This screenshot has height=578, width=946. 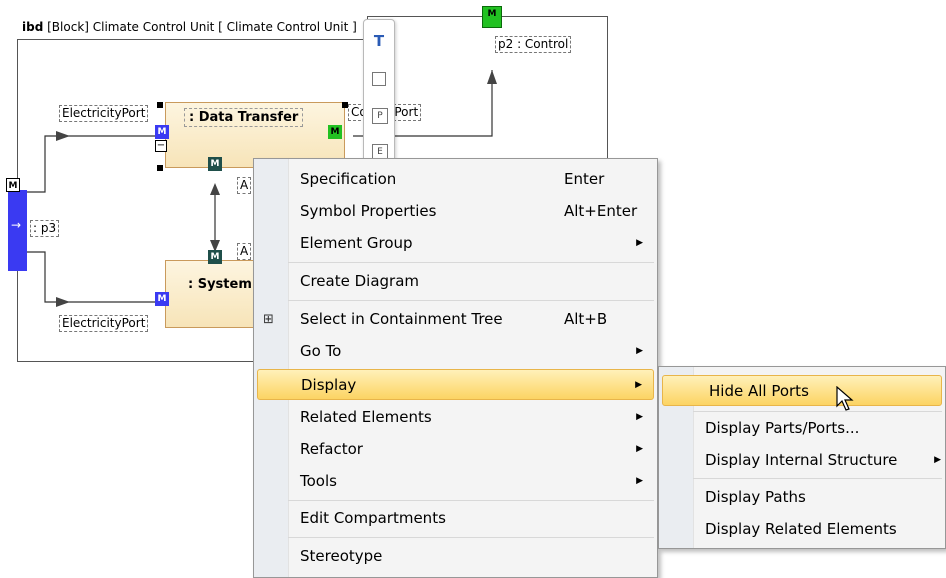 I want to click on menu-item-element-group: Element Group ▶, so click(x=455, y=243).